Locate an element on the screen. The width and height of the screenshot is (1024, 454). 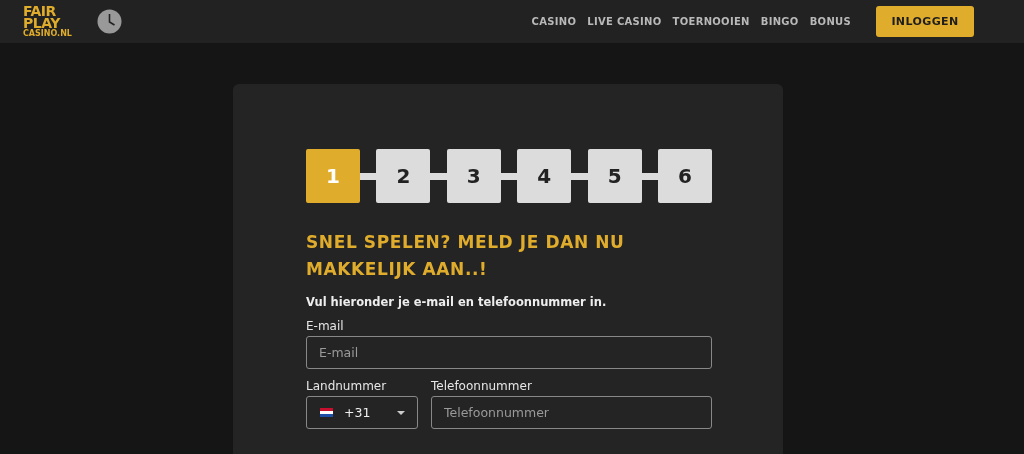
step-indicator: 2 is located at coordinates (403, 176).